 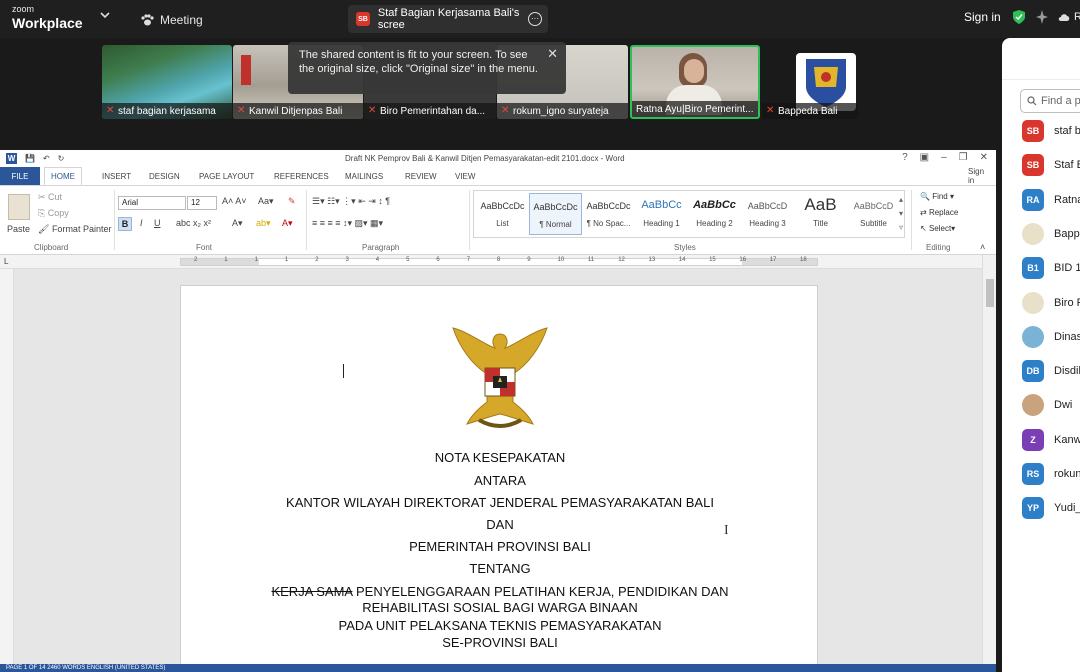 What do you see at coordinates (301, 176) in the screenshot?
I see `tab-references: REFERENCES` at bounding box center [301, 176].